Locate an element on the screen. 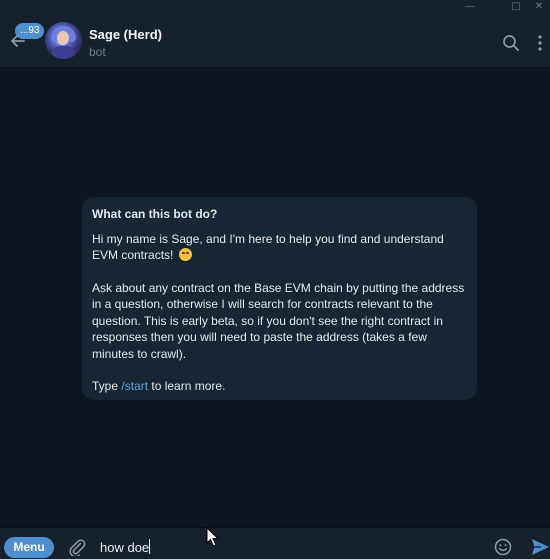 The image size is (550, 559). start-suffix-text: to learn more. is located at coordinates (187, 386).